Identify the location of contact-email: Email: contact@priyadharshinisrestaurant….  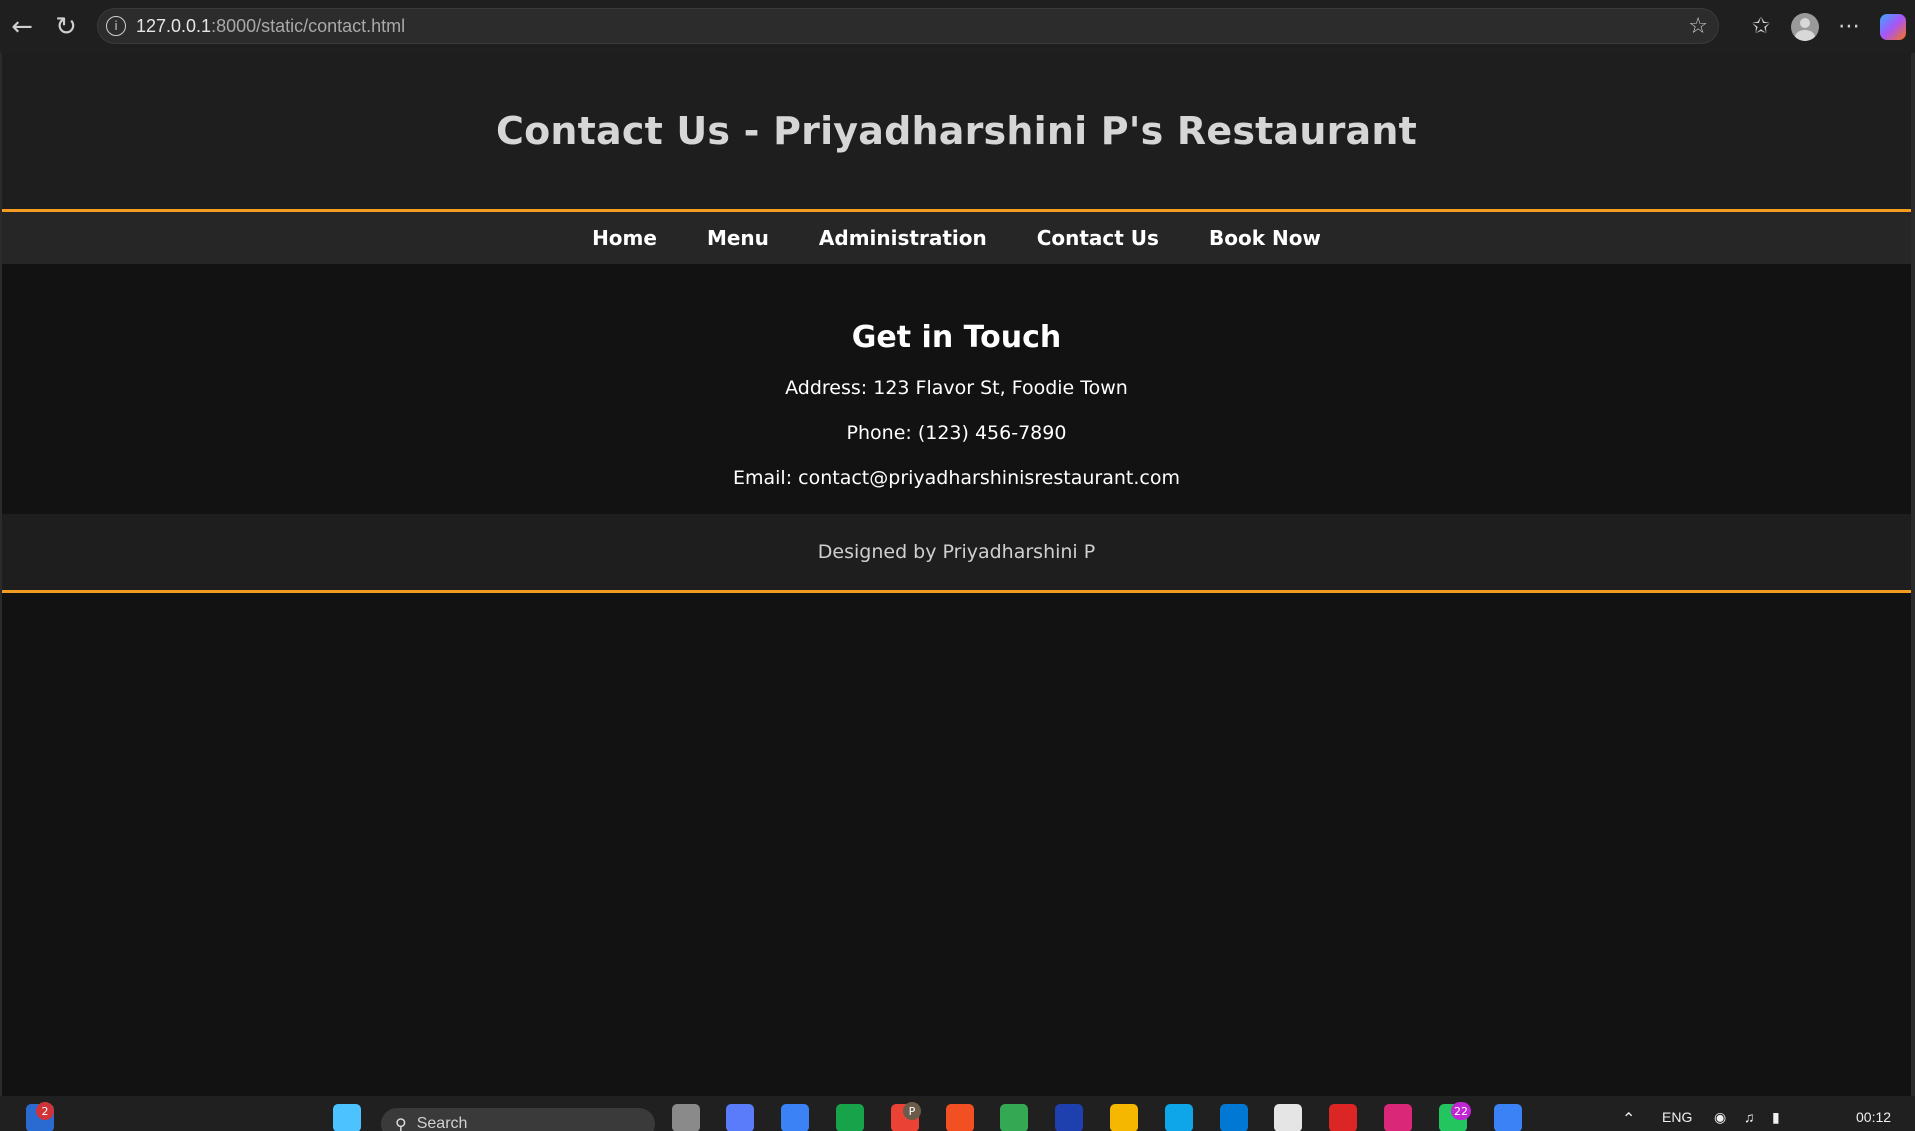
(956, 478).